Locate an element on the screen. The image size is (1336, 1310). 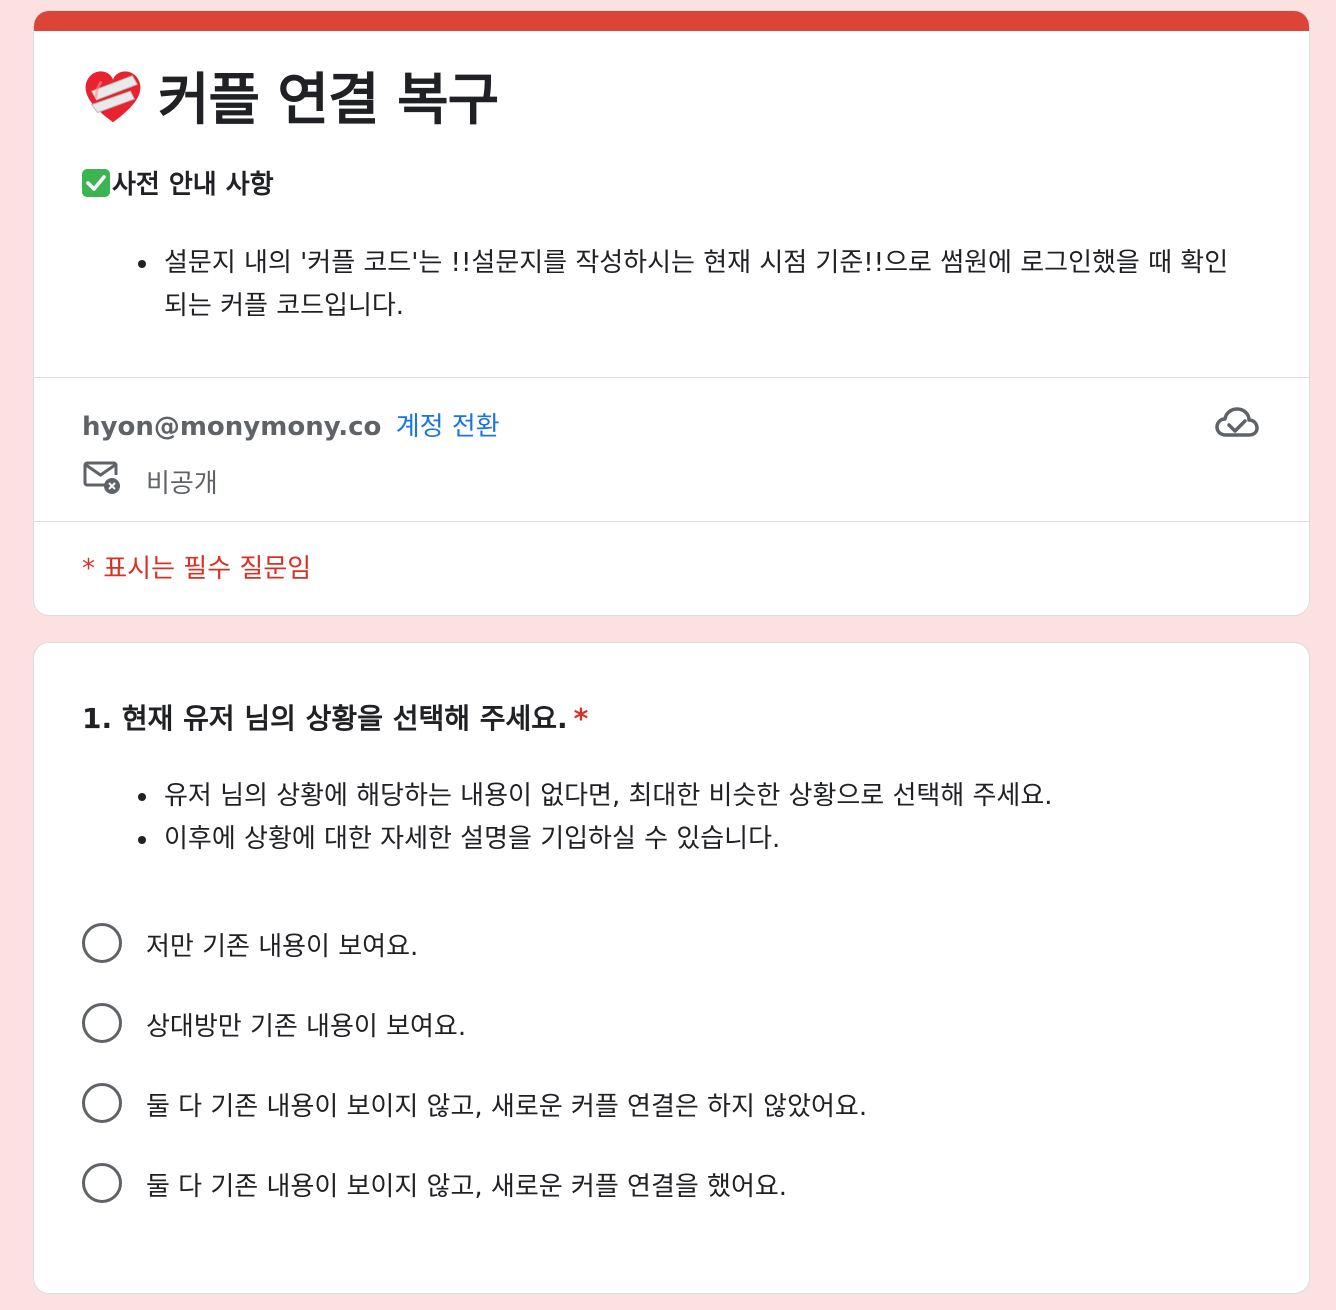
accent-bar is located at coordinates (671, 21).